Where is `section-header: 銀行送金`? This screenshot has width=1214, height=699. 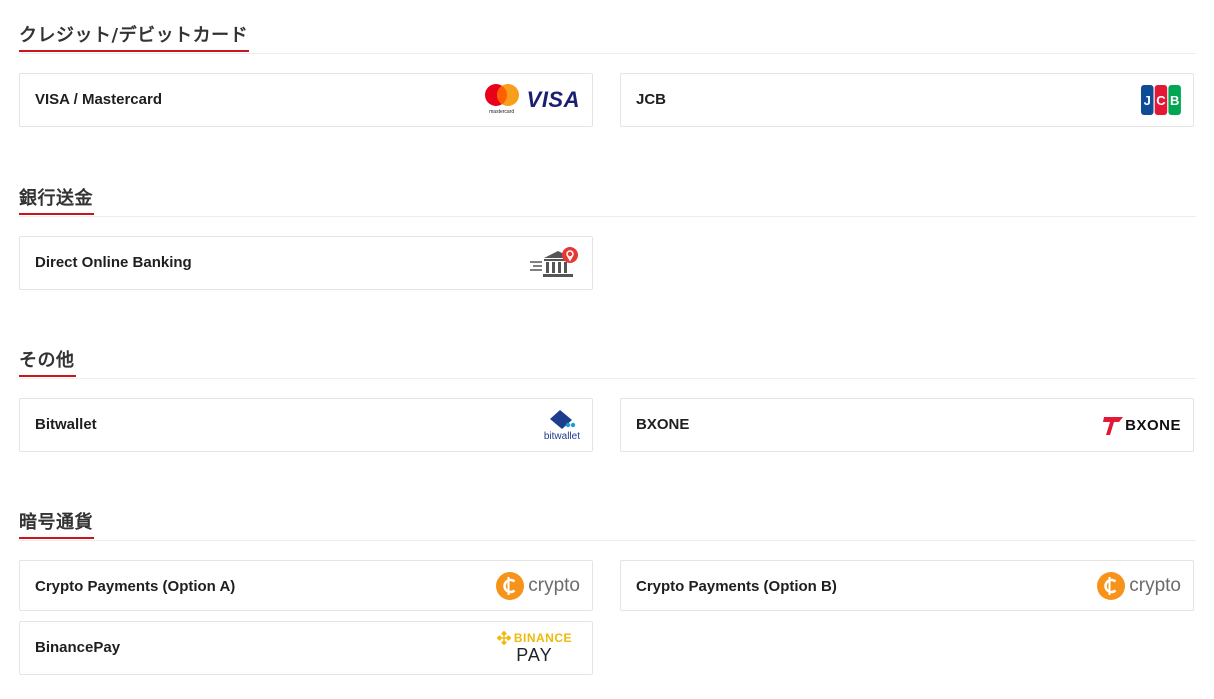 section-header: 銀行送金 is located at coordinates (607, 201).